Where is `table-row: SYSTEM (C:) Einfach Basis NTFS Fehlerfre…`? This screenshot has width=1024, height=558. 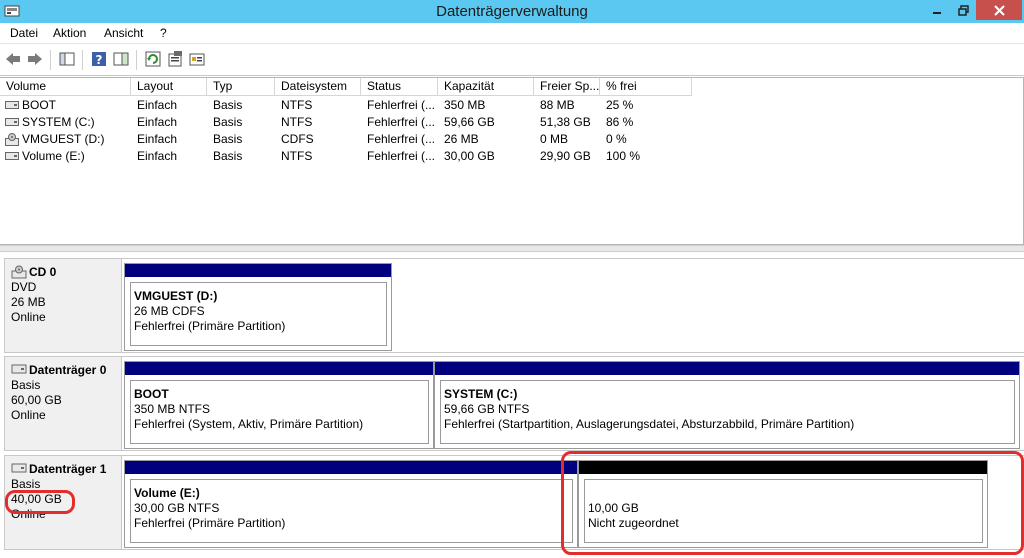
table-row: SYSTEM (C:) Einfach Basis NTFS Fehlerfre… is located at coordinates (350, 122).